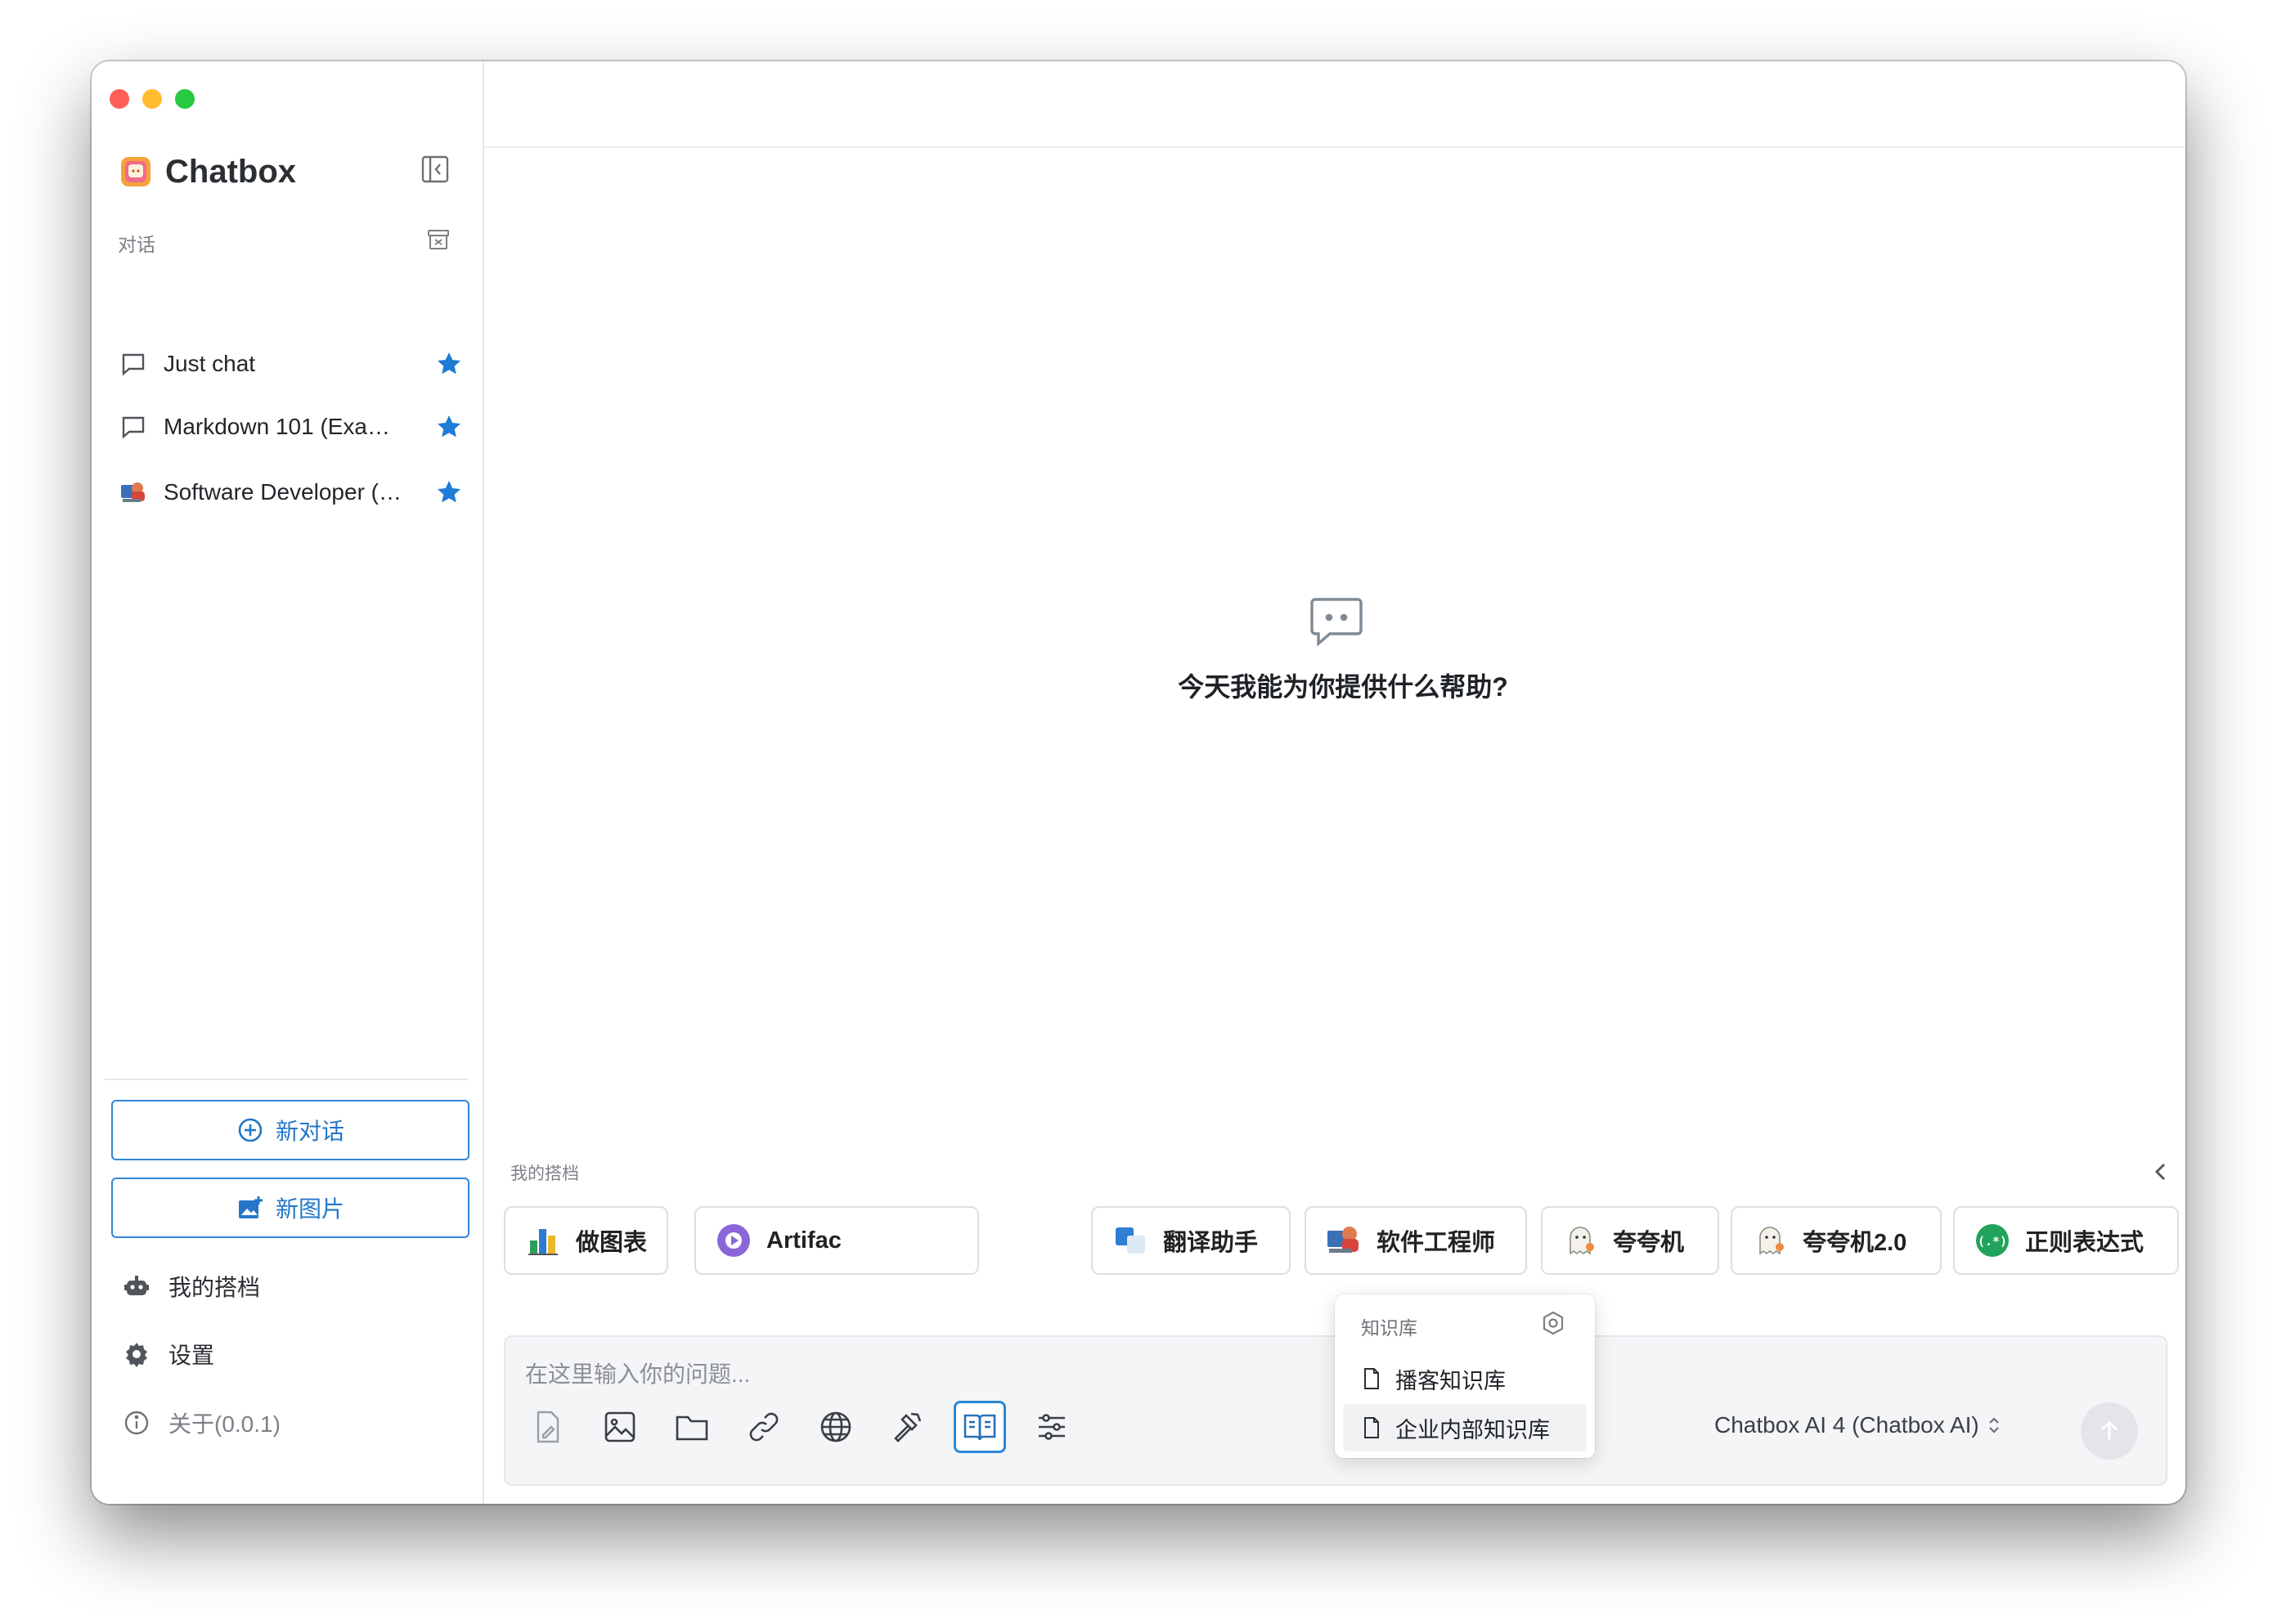 Image resolution: width=2277 pixels, height=1624 pixels. What do you see at coordinates (438, 240) in the screenshot?
I see `archive-icon` at bounding box center [438, 240].